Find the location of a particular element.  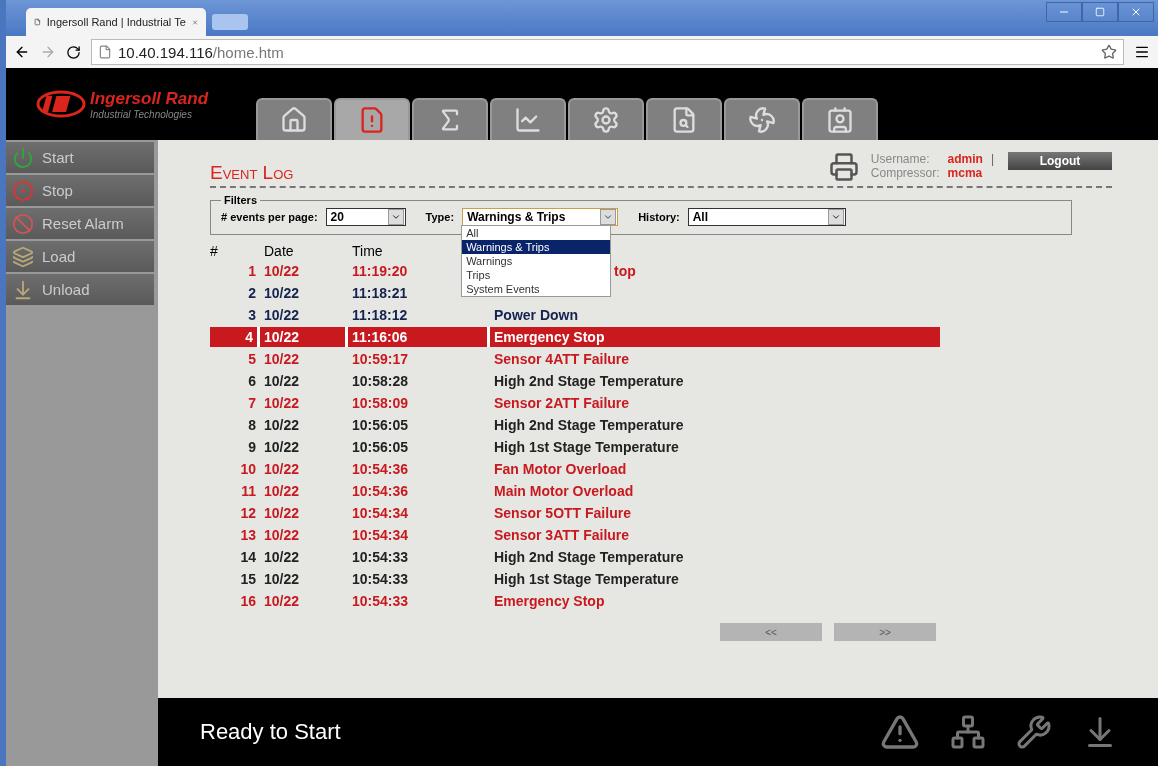

row-number: 1 is located at coordinates (252, 271).